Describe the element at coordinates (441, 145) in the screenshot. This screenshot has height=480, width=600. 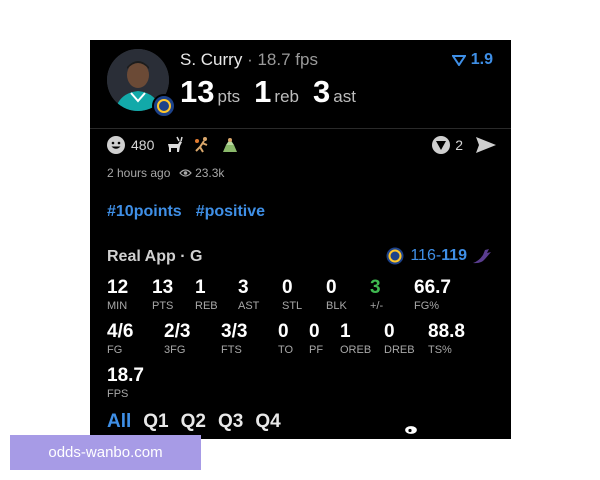
I see `repost-icon` at that location.